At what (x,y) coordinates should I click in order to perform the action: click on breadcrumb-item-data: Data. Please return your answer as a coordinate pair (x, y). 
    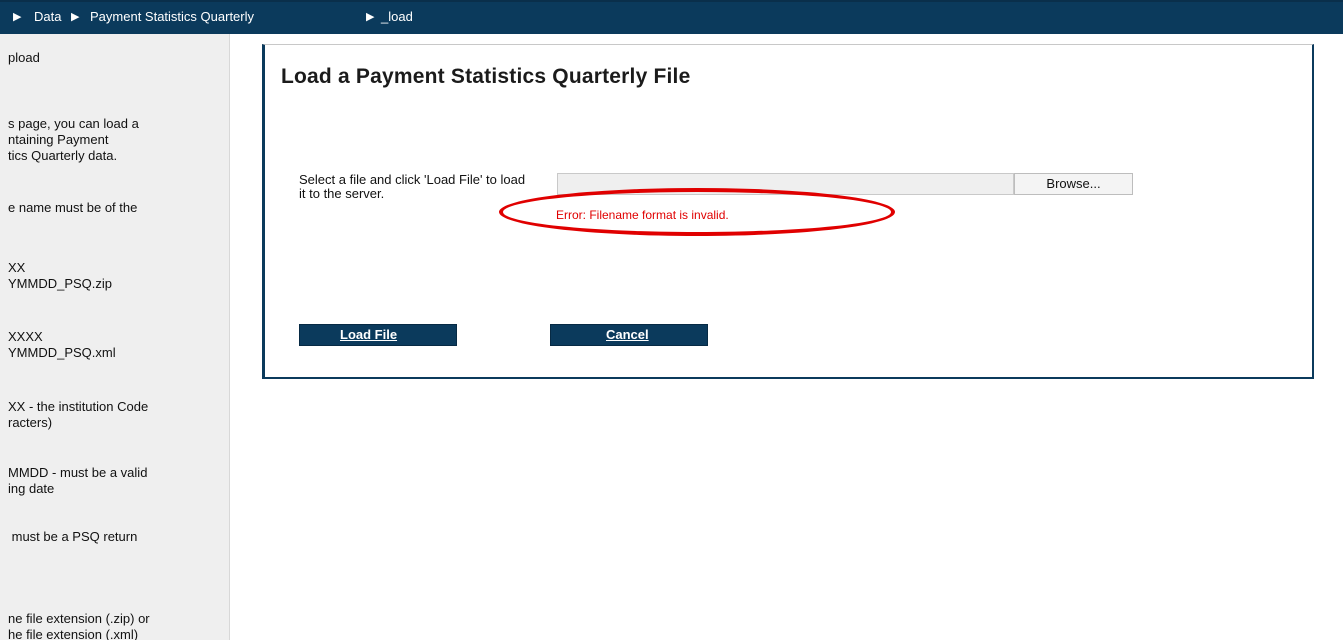
    Looking at the image, I should click on (47, 16).